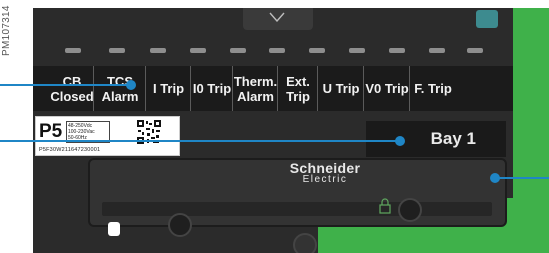 This screenshot has height=253, width=549. I want to click on label-ext-trip: Ext. Trip, so click(297, 88).